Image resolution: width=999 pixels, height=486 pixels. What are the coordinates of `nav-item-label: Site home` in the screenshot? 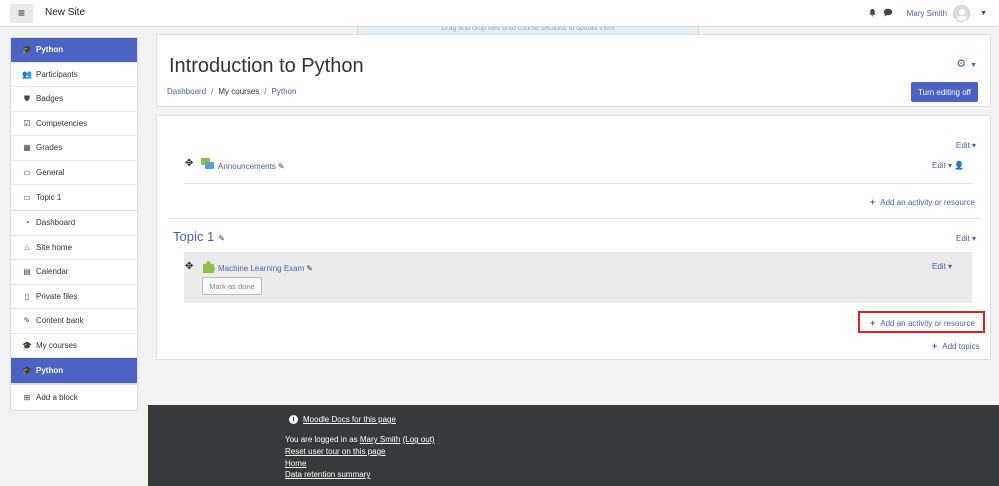 It's located at (54, 247).